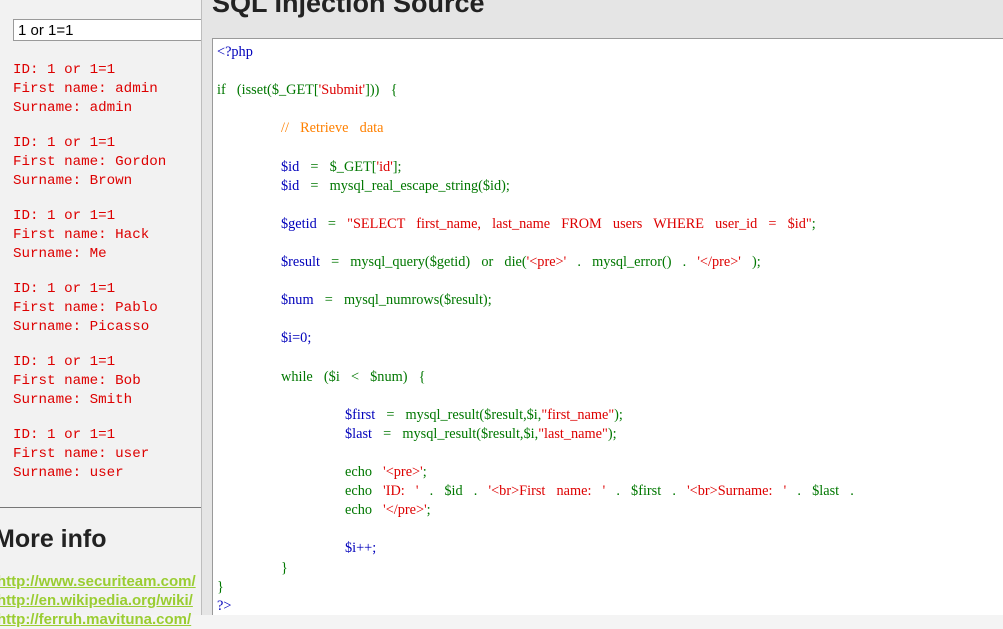  What do you see at coordinates (541, 128) in the screenshot?
I see `code-line: // Retrieve data` at bounding box center [541, 128].